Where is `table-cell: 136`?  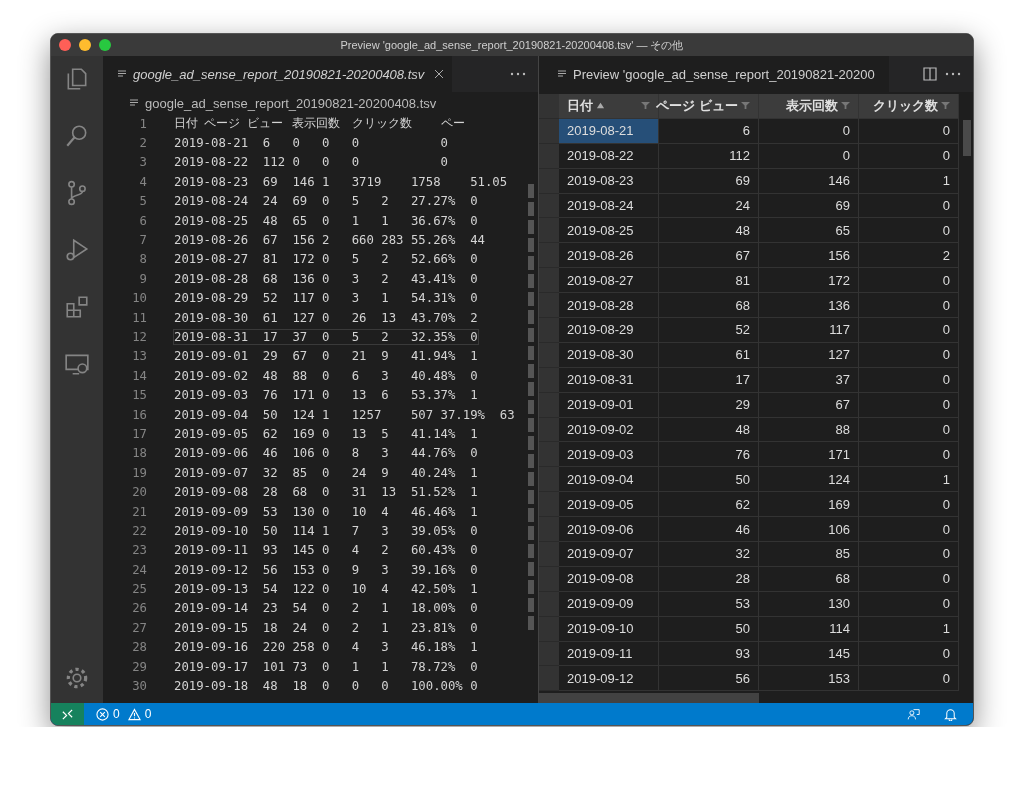 table-cell: 136 is located at coordinates (809, 305).